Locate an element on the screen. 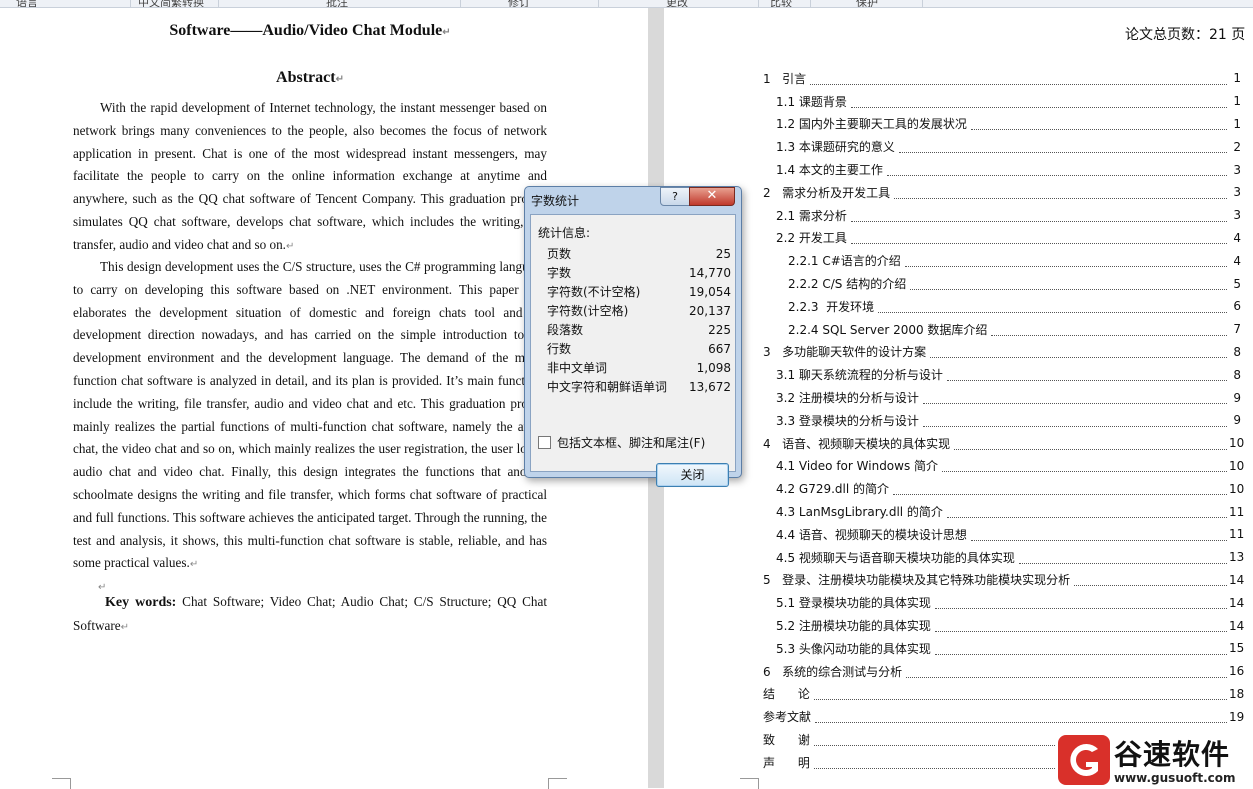 The width and height of the screenshot is (1253, 789). toc-entry-page: 11 is located at coordinates (1237, 511).